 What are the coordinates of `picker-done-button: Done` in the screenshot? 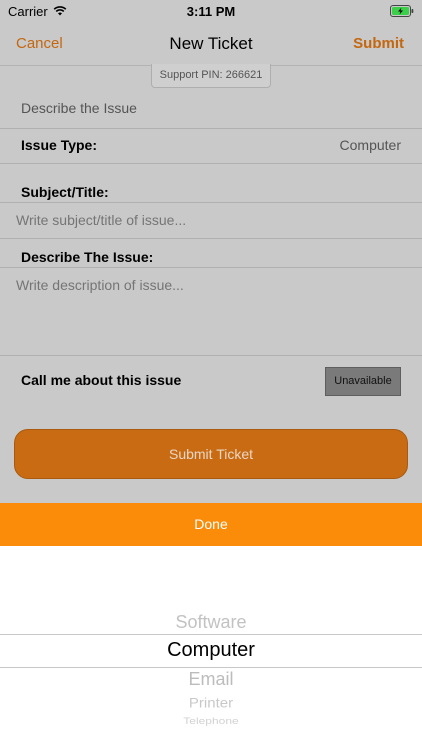 It's located at (211, 524).